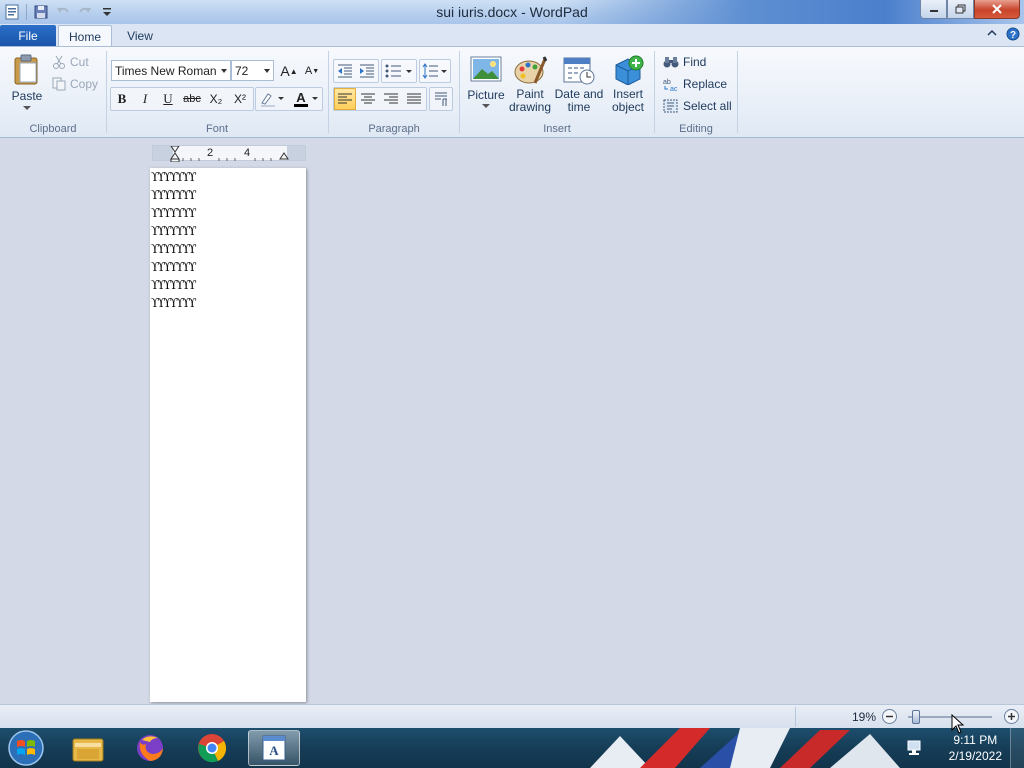 The image size is (1024, 768). I want to click on wordpad-taskbar-button: A, so click(274, 748).